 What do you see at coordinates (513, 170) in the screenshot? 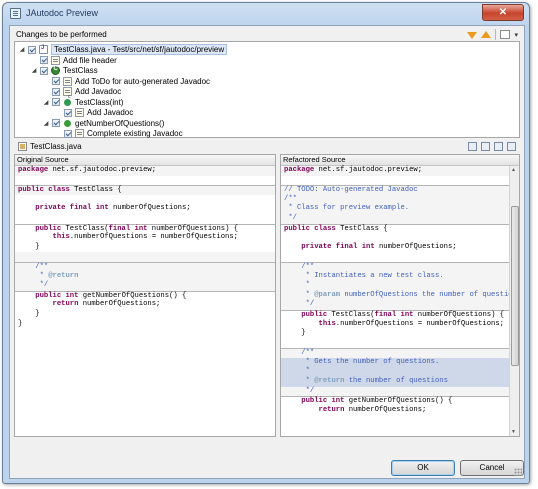
I see `scroll-up-icon: ▲` at bounding box center [513, 170].